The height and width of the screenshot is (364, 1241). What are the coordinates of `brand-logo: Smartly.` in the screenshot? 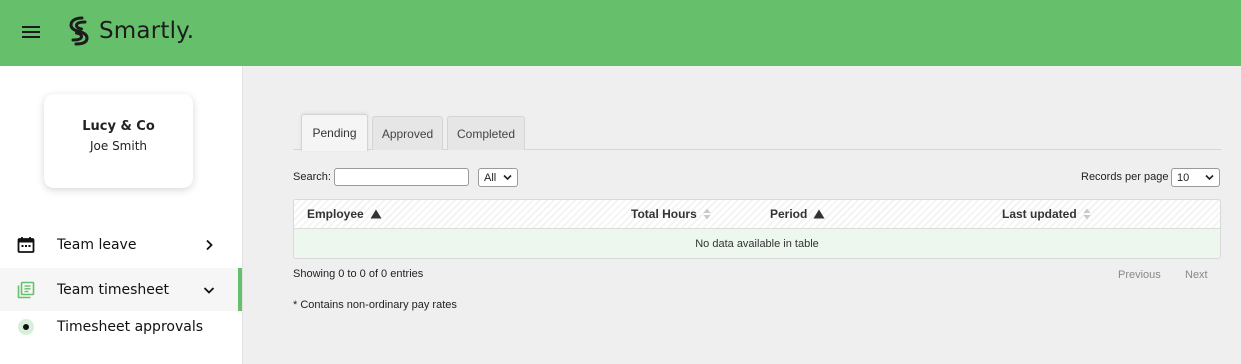 It's located at (130, 31).